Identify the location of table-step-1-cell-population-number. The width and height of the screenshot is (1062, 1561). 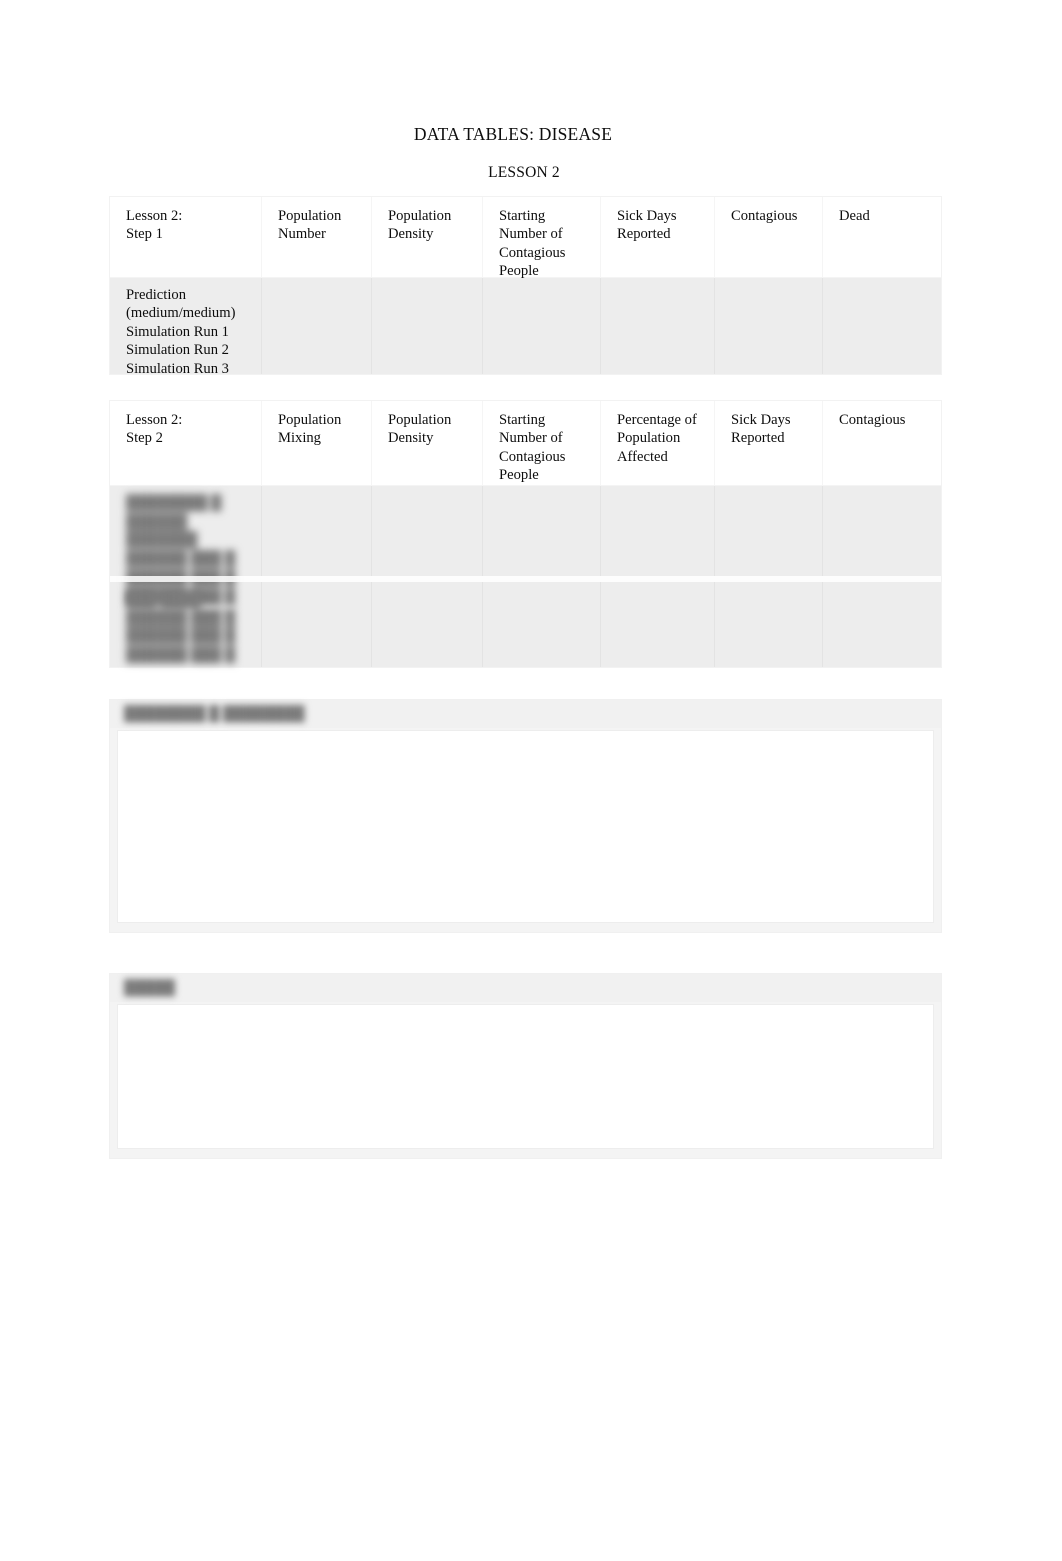
(317, 326).